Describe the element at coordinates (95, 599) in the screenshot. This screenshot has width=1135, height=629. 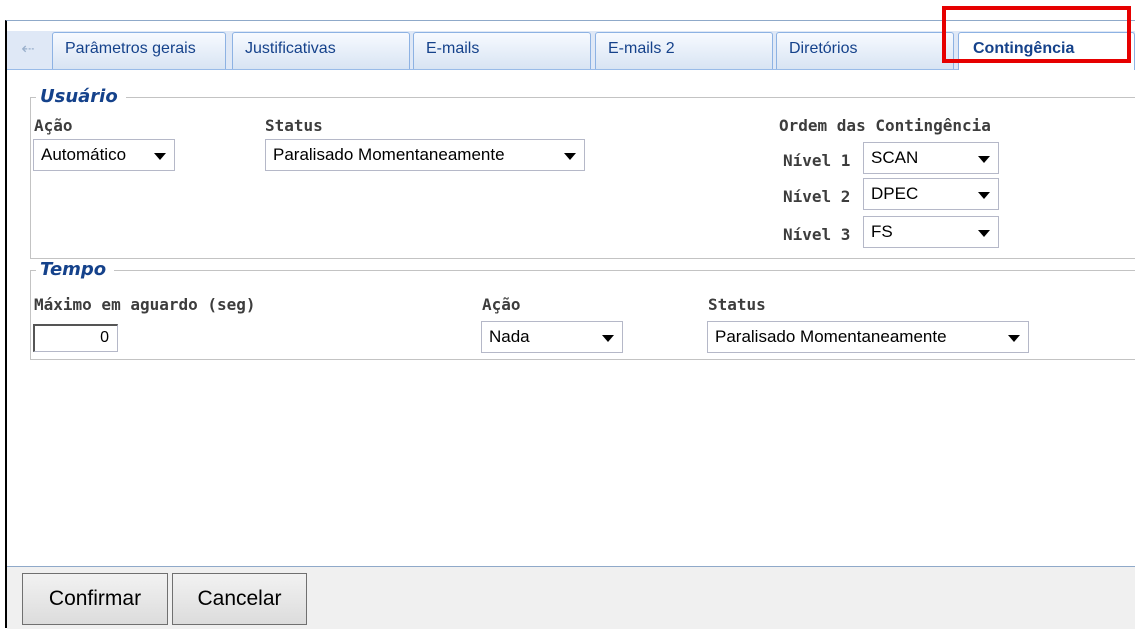
I see `confirm-button: Confirmar` at that location.